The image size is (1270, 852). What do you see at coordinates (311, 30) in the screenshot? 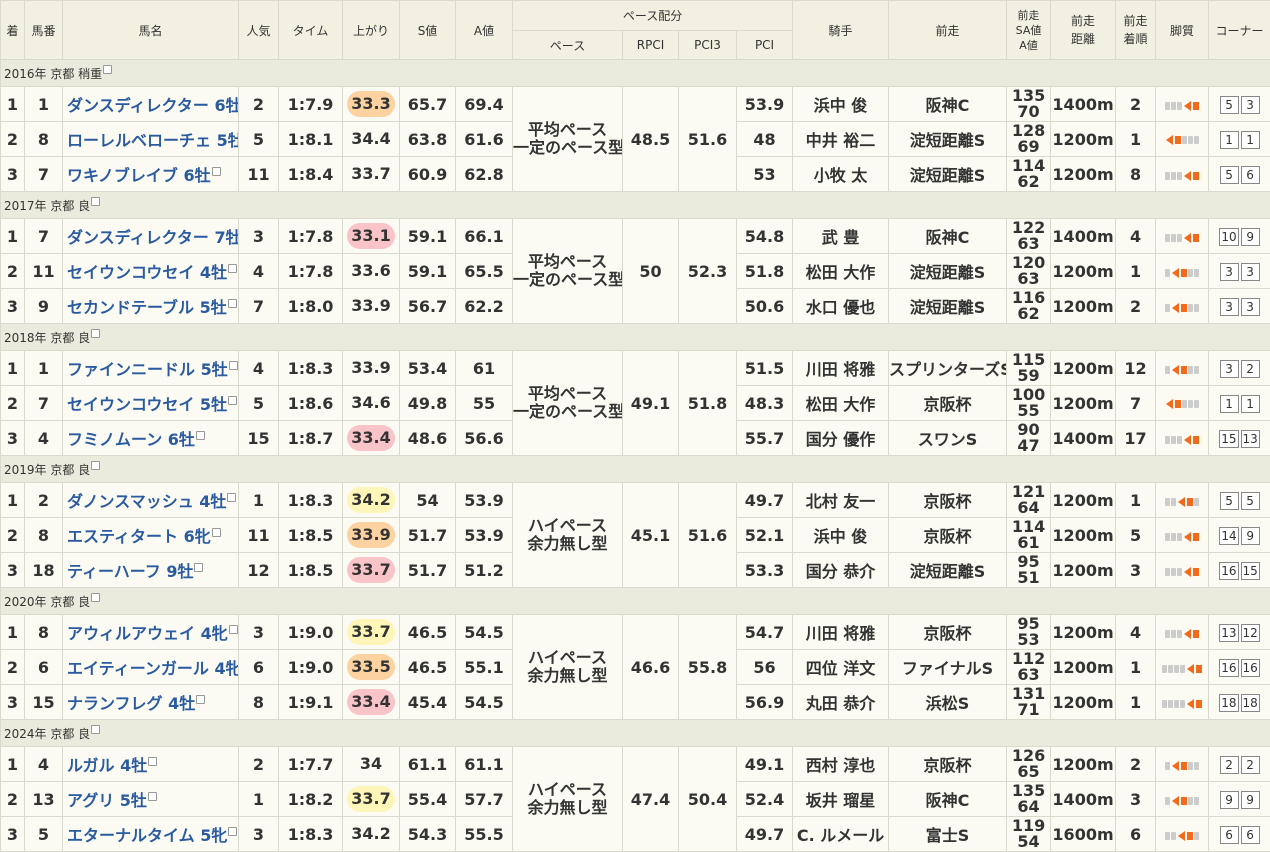
I see `header-time: タイム` at bounding box center [311, 30].